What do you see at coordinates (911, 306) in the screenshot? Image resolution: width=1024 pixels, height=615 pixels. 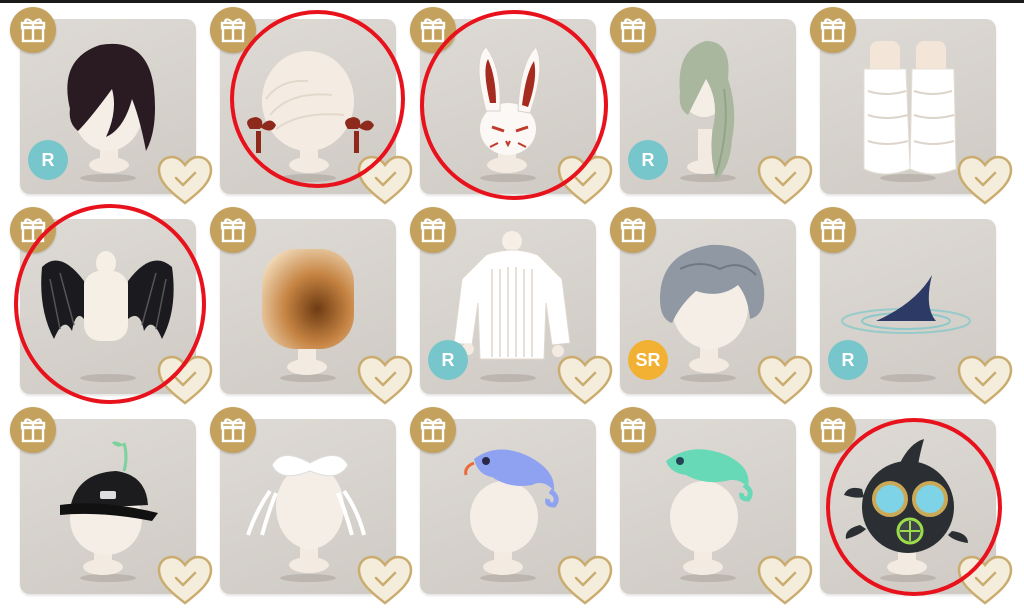 I see `item-card-shark-fin: R` at bounding box center [911, 306].